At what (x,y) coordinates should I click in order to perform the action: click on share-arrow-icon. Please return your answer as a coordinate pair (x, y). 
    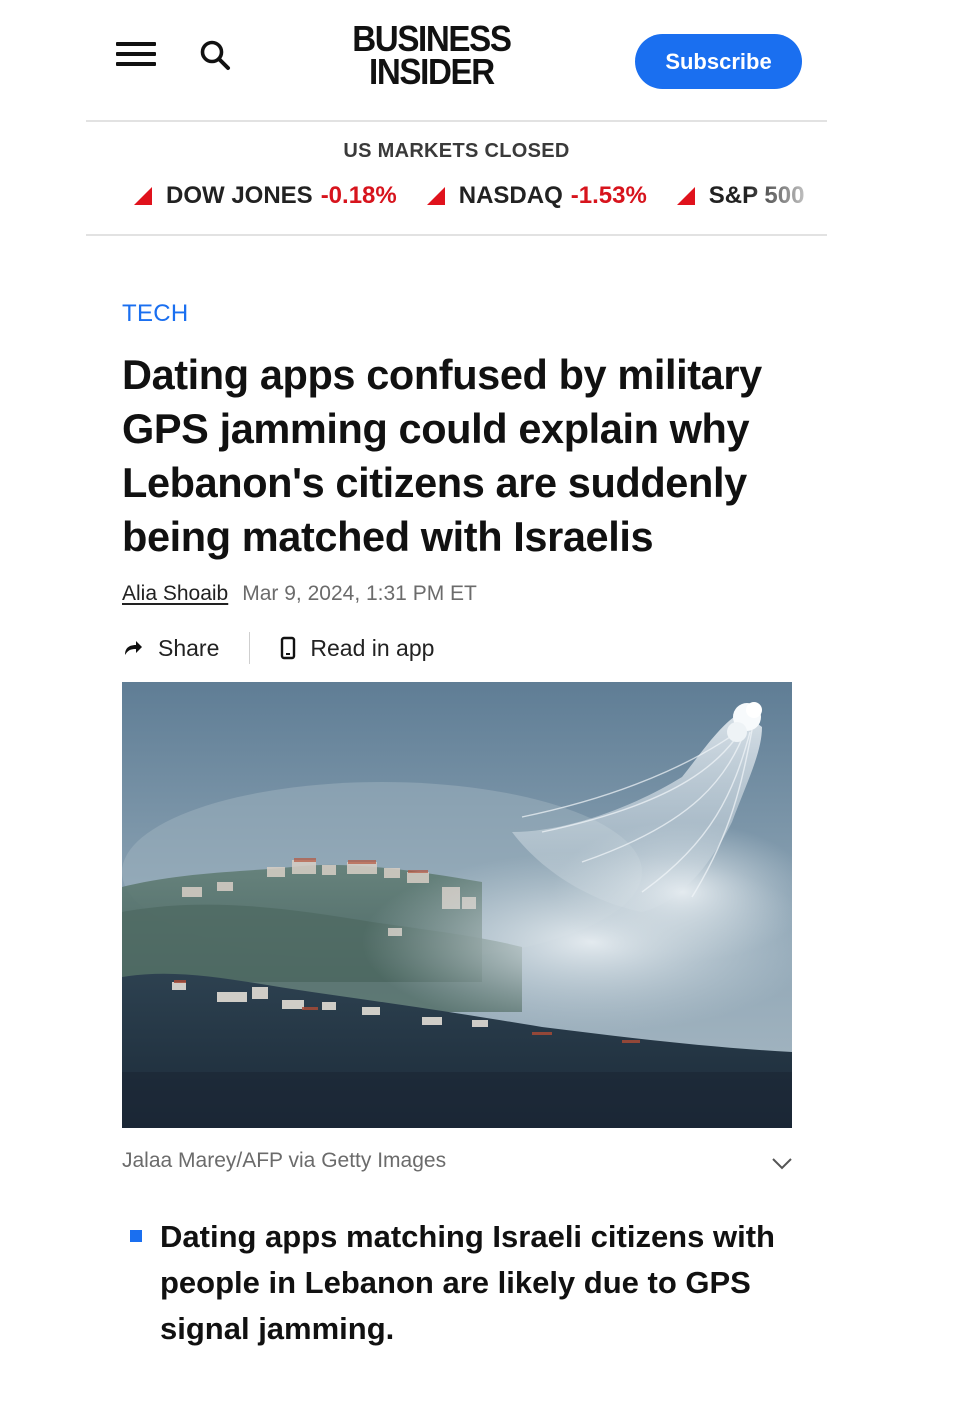
    Looking at the image, I should click on (133, 648).